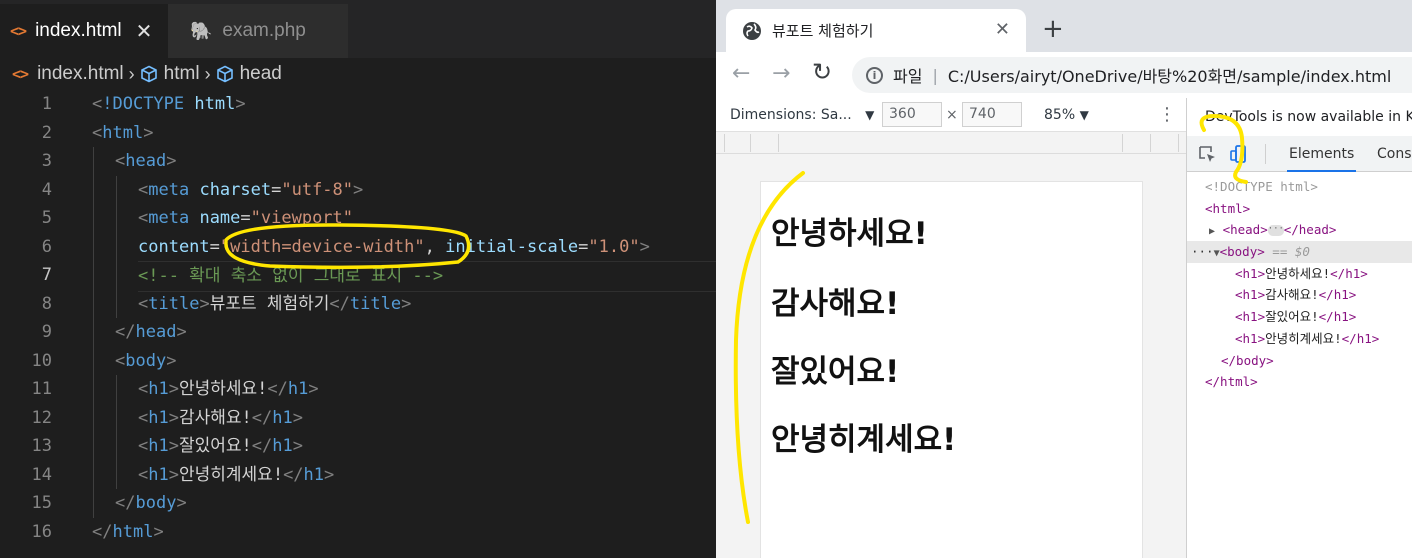 The width and height of the screenshot is (1412, 558). What do you see at coordinates (874, 75) in the screenshot?
I see `info-icon: i` at bounding box center [874, 75].